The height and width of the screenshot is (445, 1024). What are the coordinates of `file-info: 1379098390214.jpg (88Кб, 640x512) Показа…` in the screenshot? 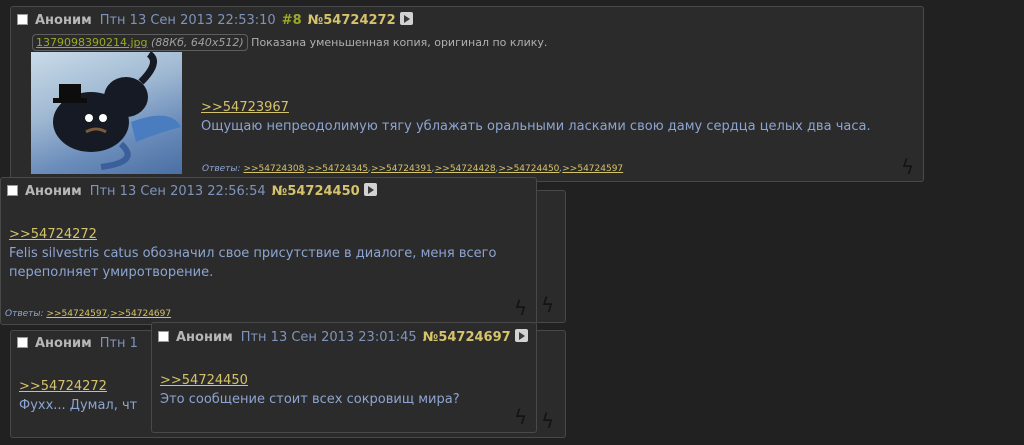 It's located at (289, 42).